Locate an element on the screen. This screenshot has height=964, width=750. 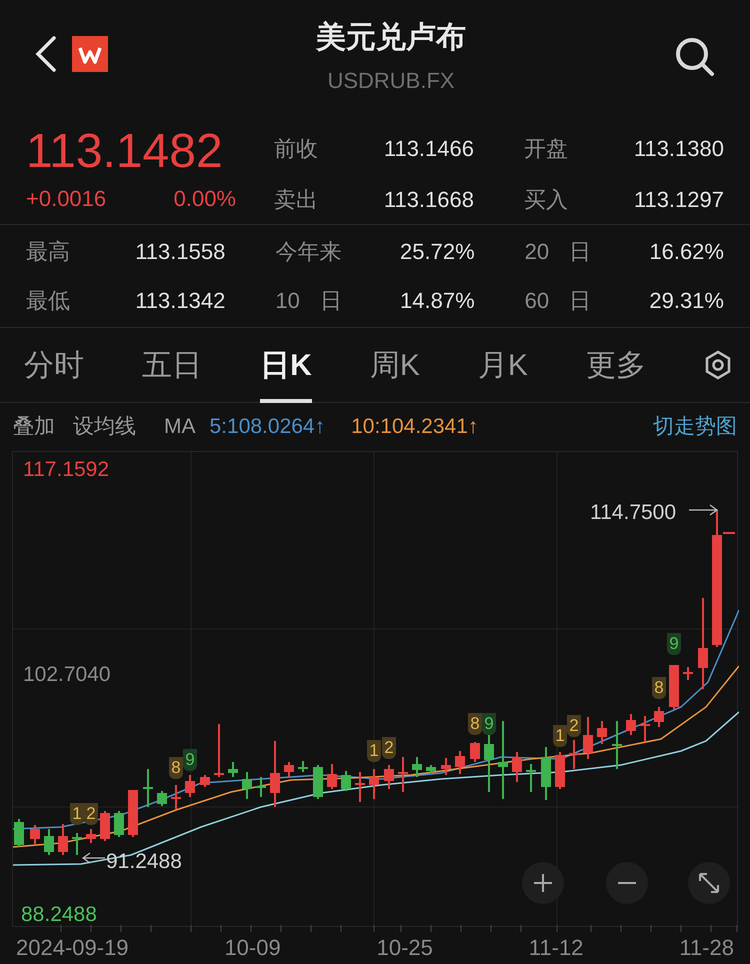
settings-icon is located at coordinates (718, 365).